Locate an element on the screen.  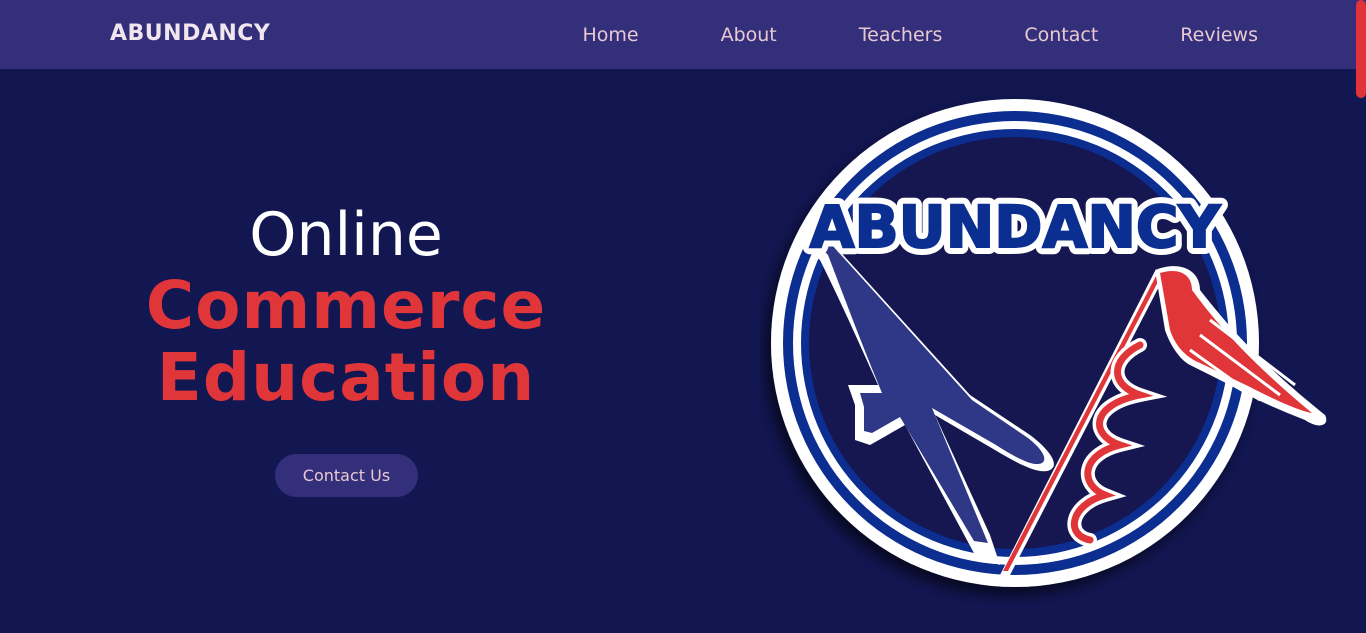
nav-link-about: About is located at coordinates (749, 35).